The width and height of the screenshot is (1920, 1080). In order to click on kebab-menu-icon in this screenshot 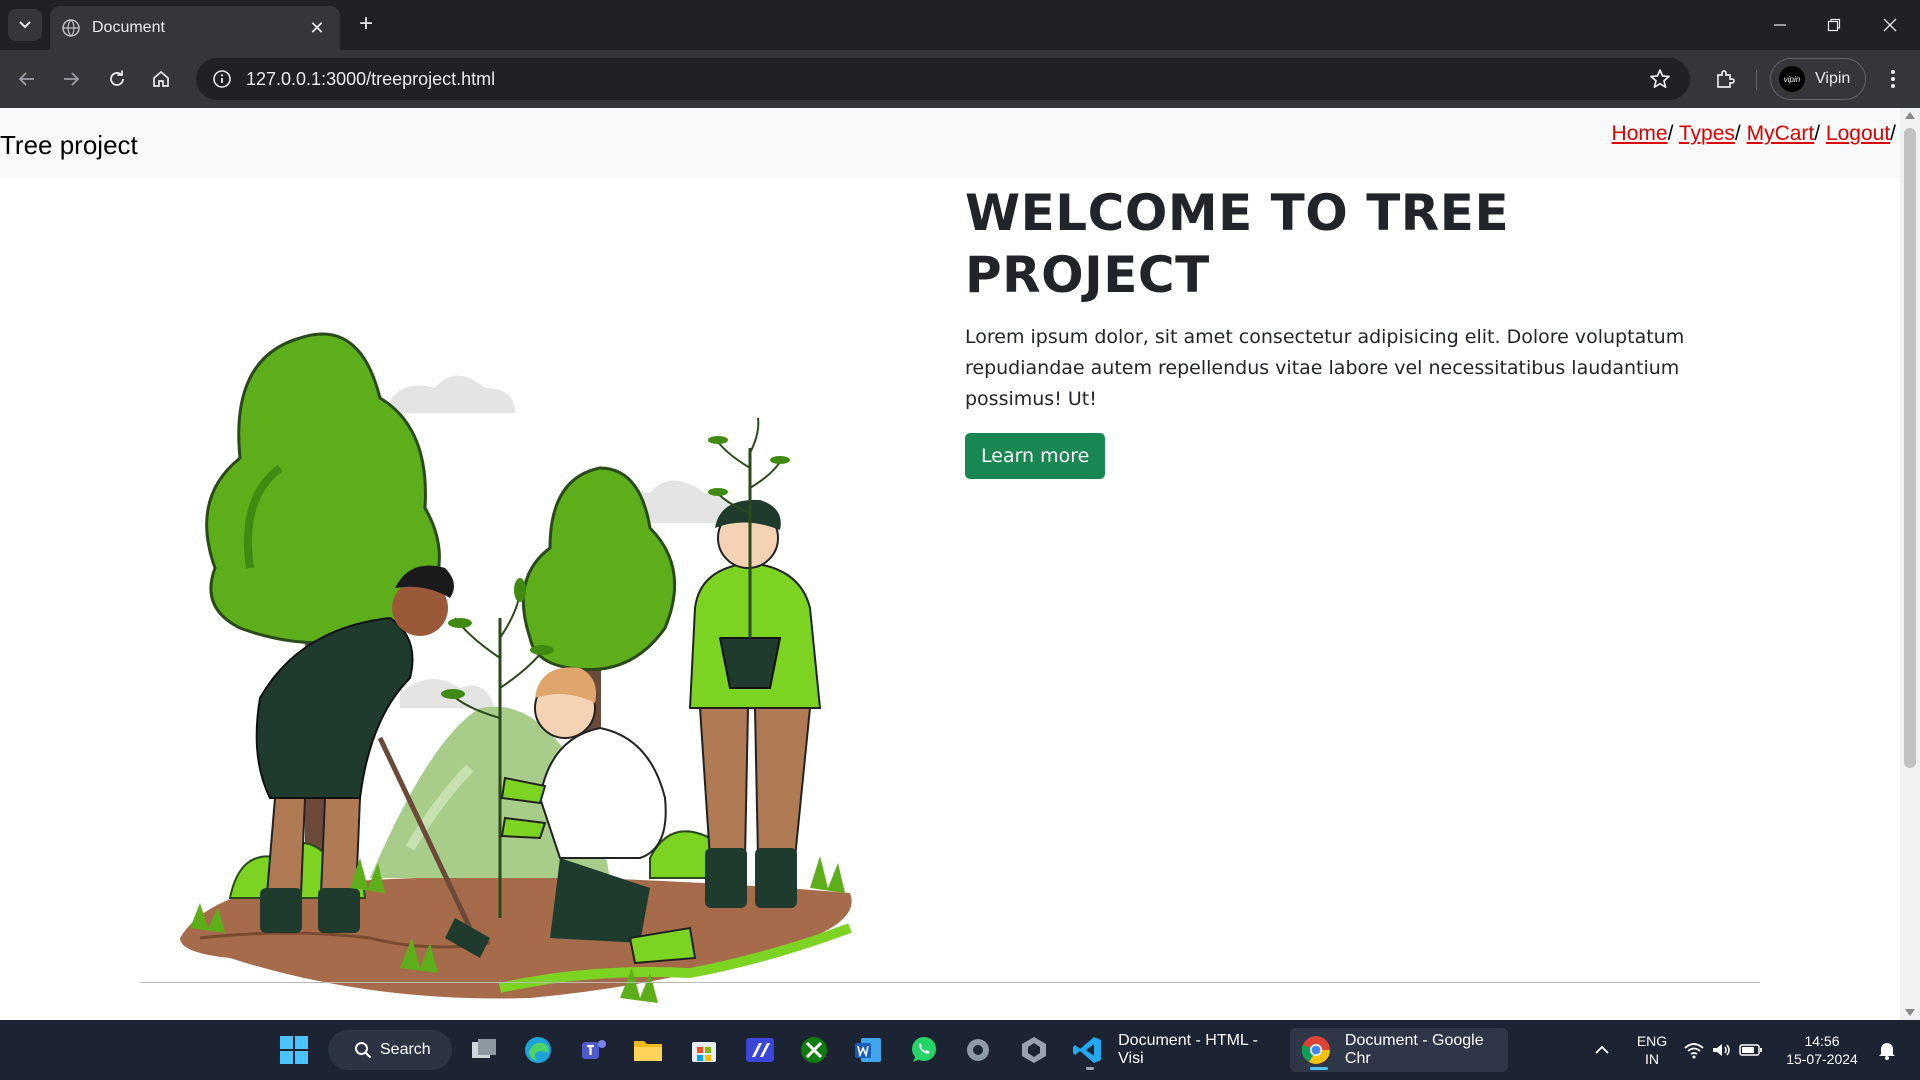, I will do `click(1893, 79)`.